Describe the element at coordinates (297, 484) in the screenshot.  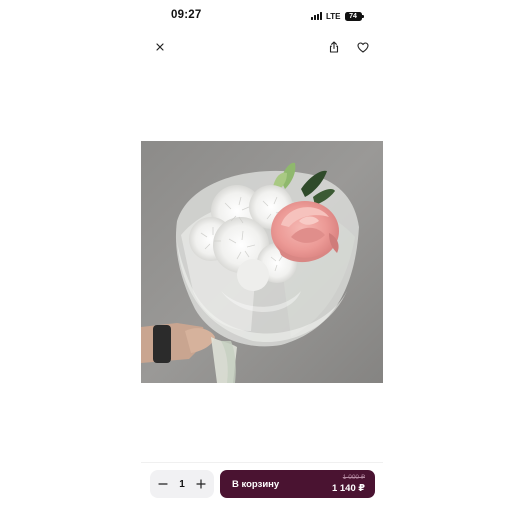
I see `add-to-cart-button: В корзину 1 000 ₽ 1 140 ₽` at that location.